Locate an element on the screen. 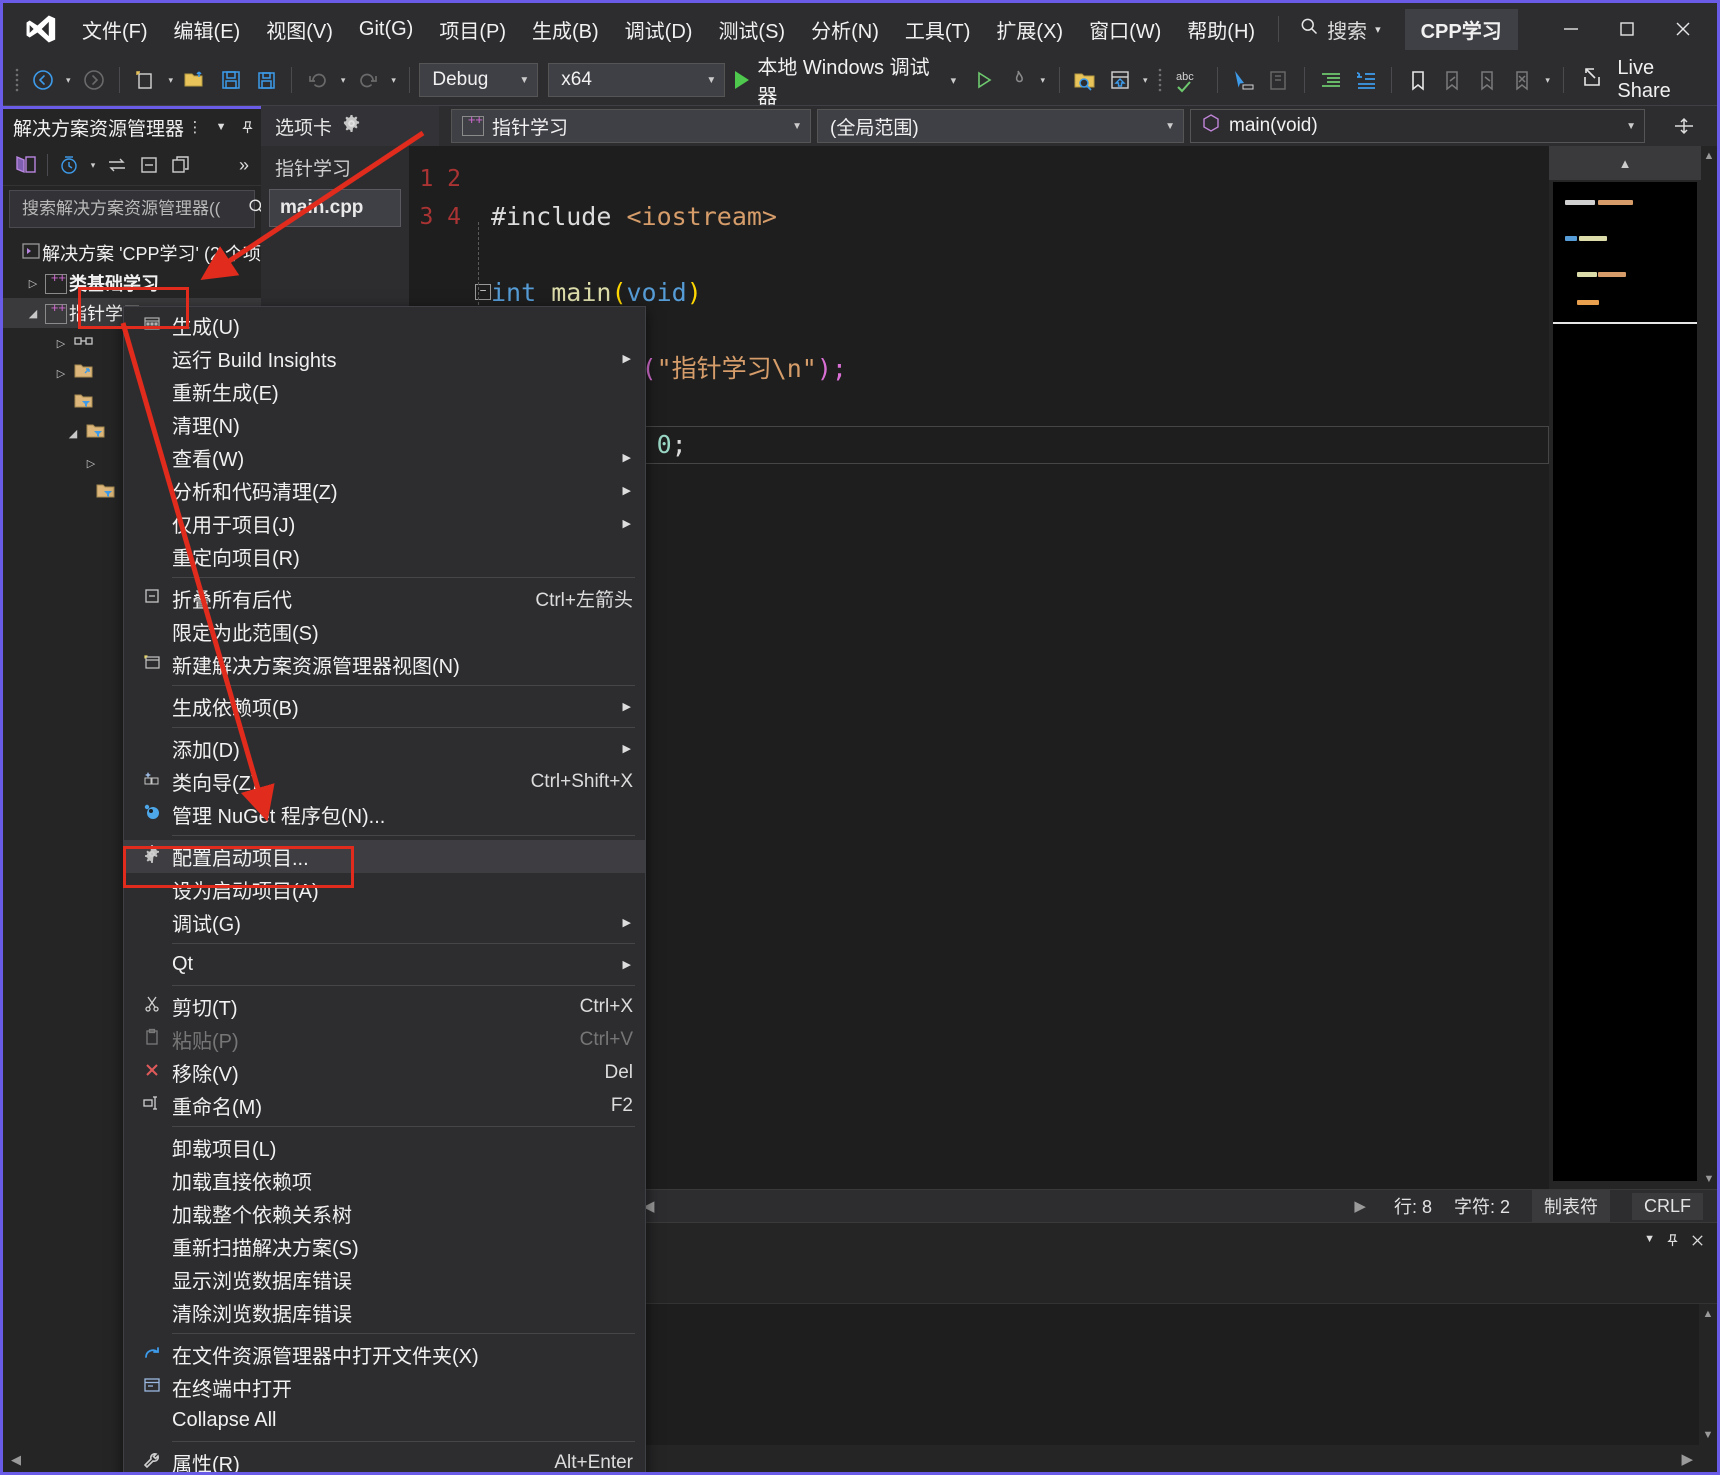 This screenshot has width=1720, height=1475. context-menu-item: 调试(G) ▶ is located at coordinates (384, 922).